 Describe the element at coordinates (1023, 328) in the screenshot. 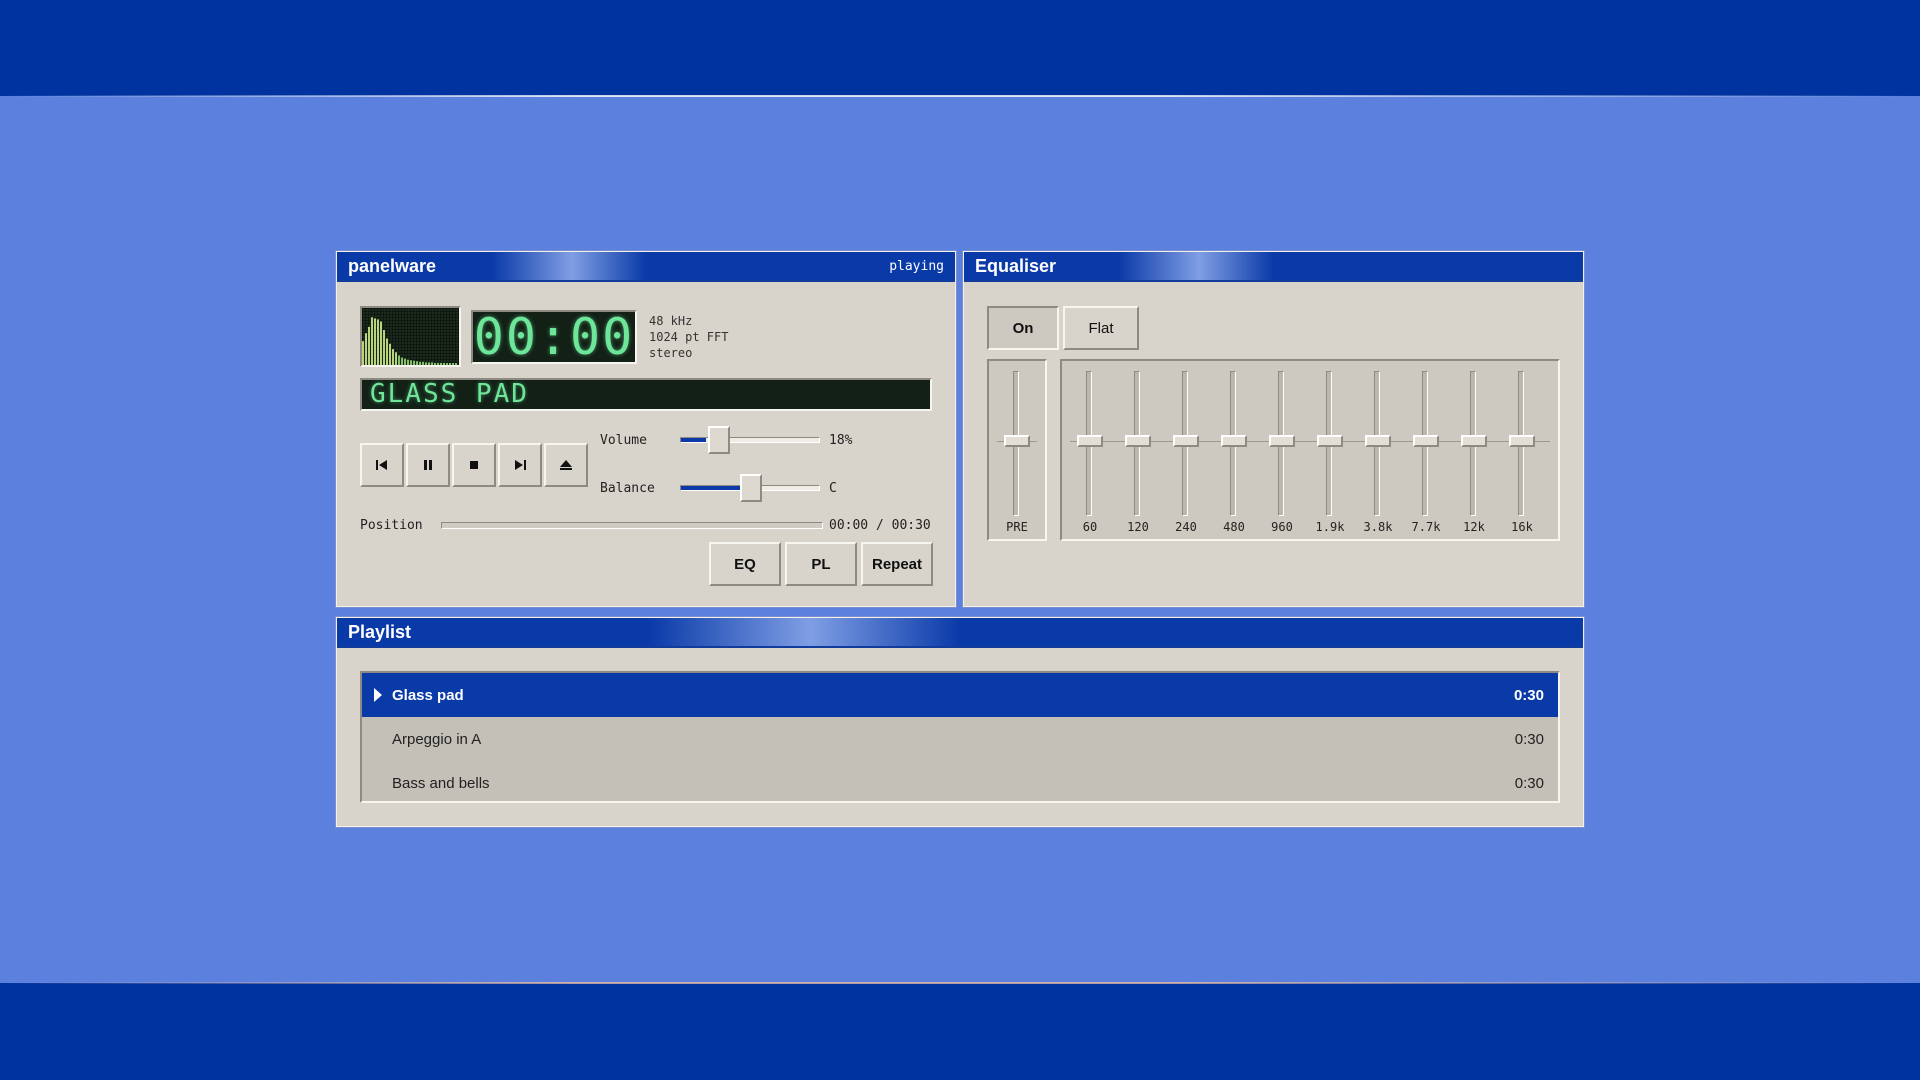

I see `eq-on-button: On` at that location.